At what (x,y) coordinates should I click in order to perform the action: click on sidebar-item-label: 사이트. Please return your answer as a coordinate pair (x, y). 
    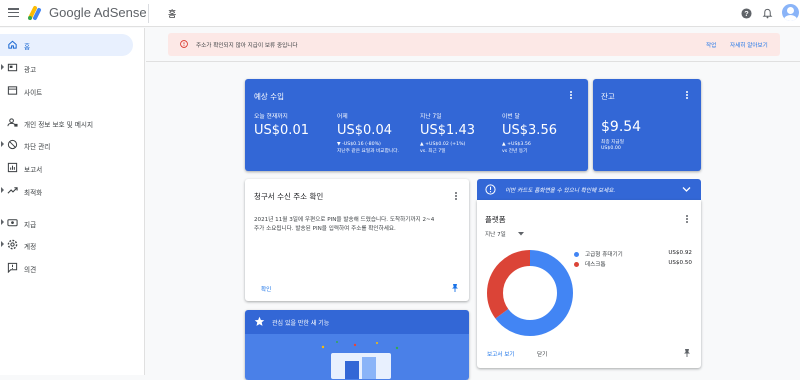
    Looking at the image, I should click on (33, 93).